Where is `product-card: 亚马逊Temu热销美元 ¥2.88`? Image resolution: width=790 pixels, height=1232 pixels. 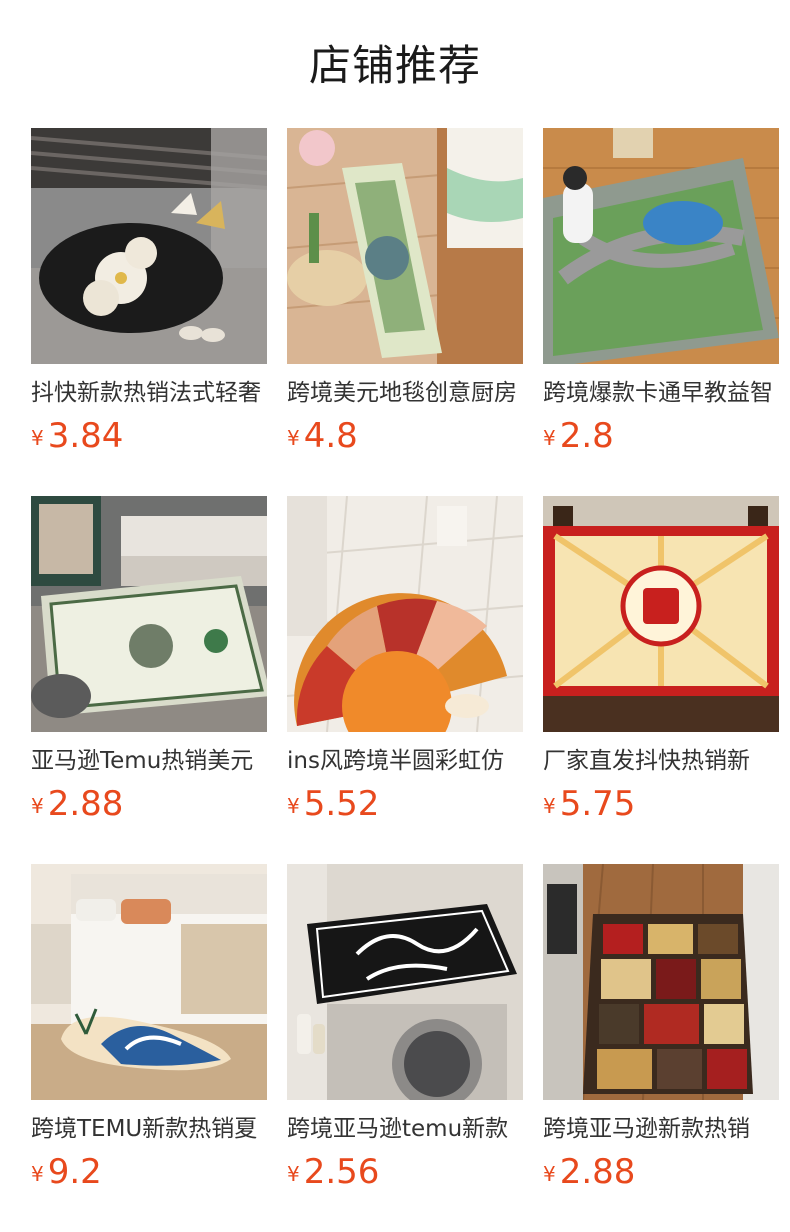 product-card: 亚马逊Temu热销美元 ¥2.88 is located at coordinates (149, 660).